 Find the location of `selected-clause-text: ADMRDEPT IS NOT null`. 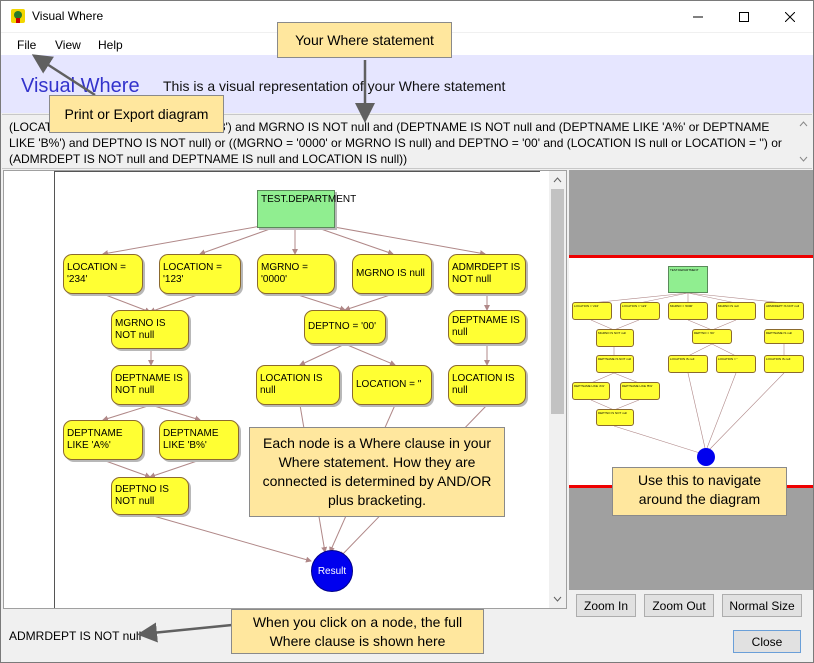

selected-clause-text: ADMRDEPT IS NOT null is located at coordinates (75, 636).